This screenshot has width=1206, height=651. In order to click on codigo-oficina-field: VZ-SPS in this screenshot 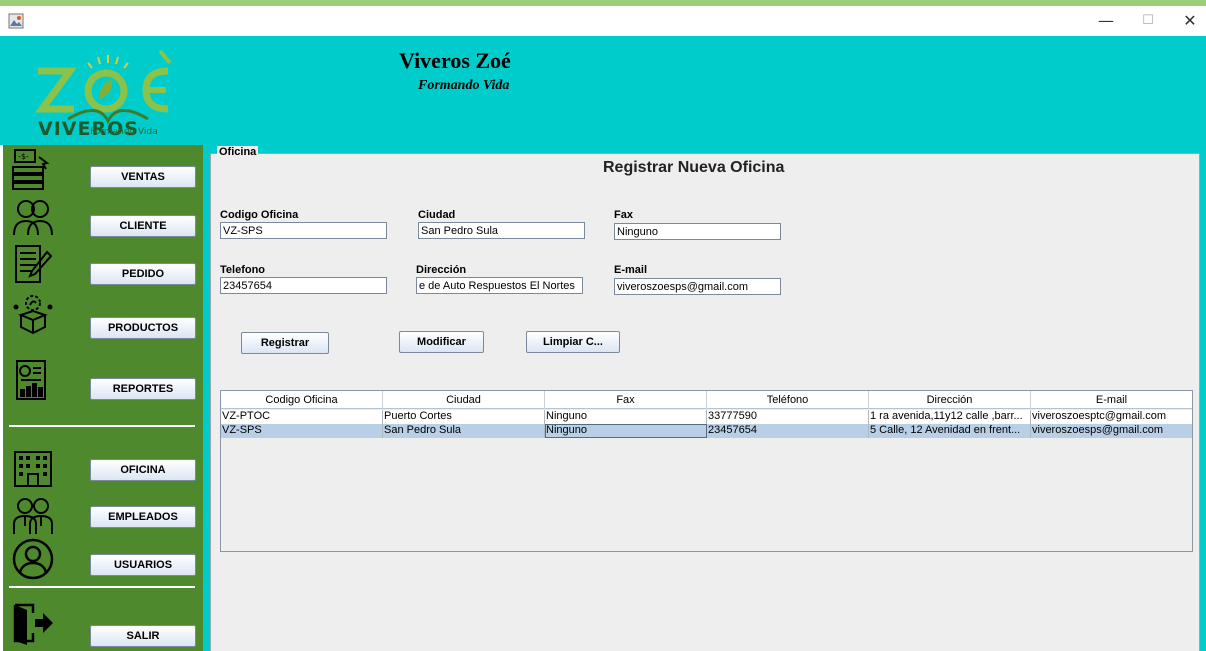, I will do `click(303, 230)`.